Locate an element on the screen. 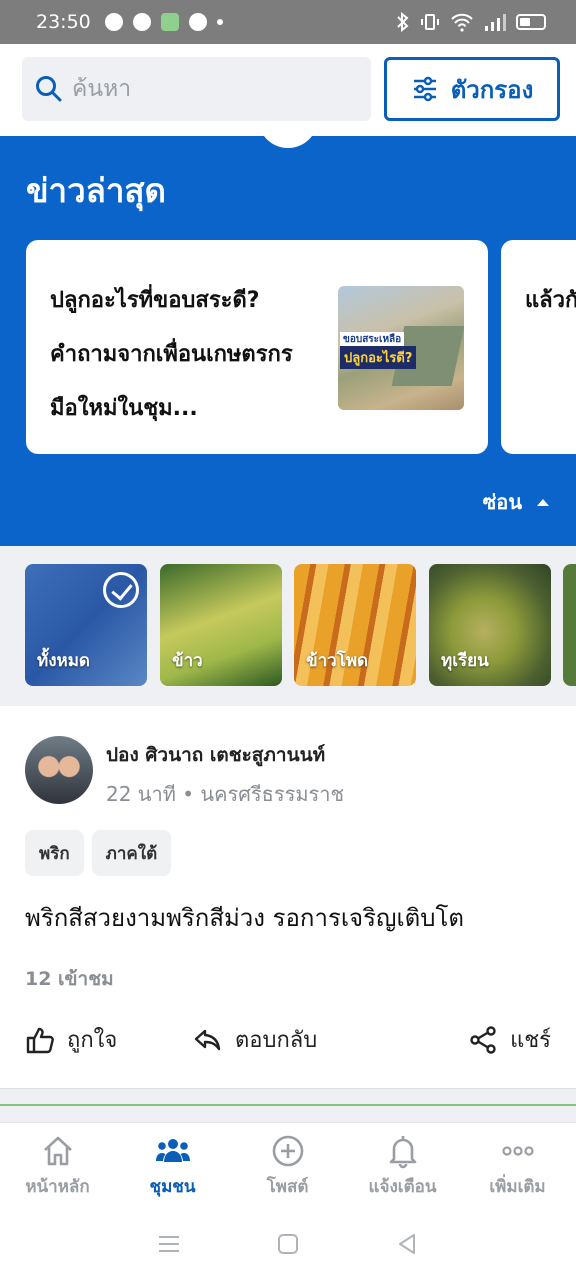  search-box is located at coordinates (196, 89).